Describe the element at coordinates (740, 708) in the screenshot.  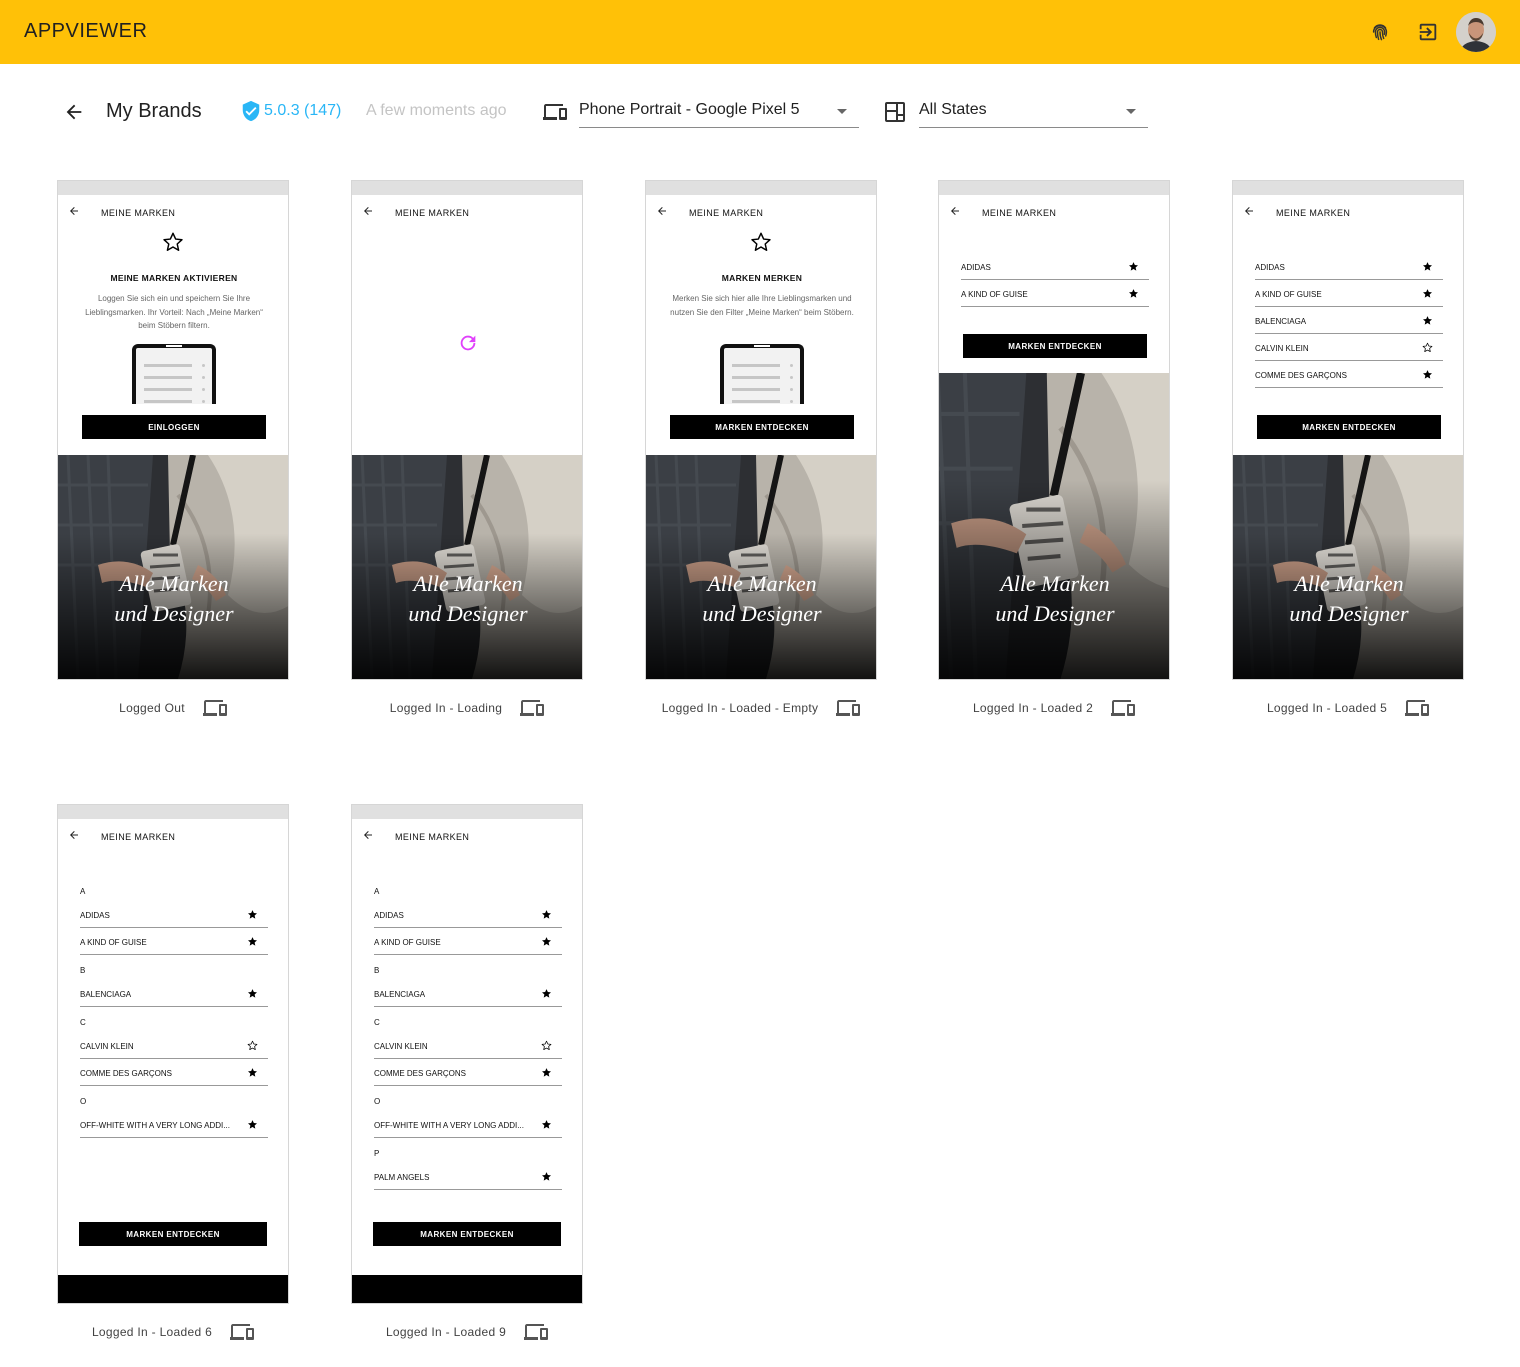
I see `state-label: Logged In - Loaded - Empty` at that location.